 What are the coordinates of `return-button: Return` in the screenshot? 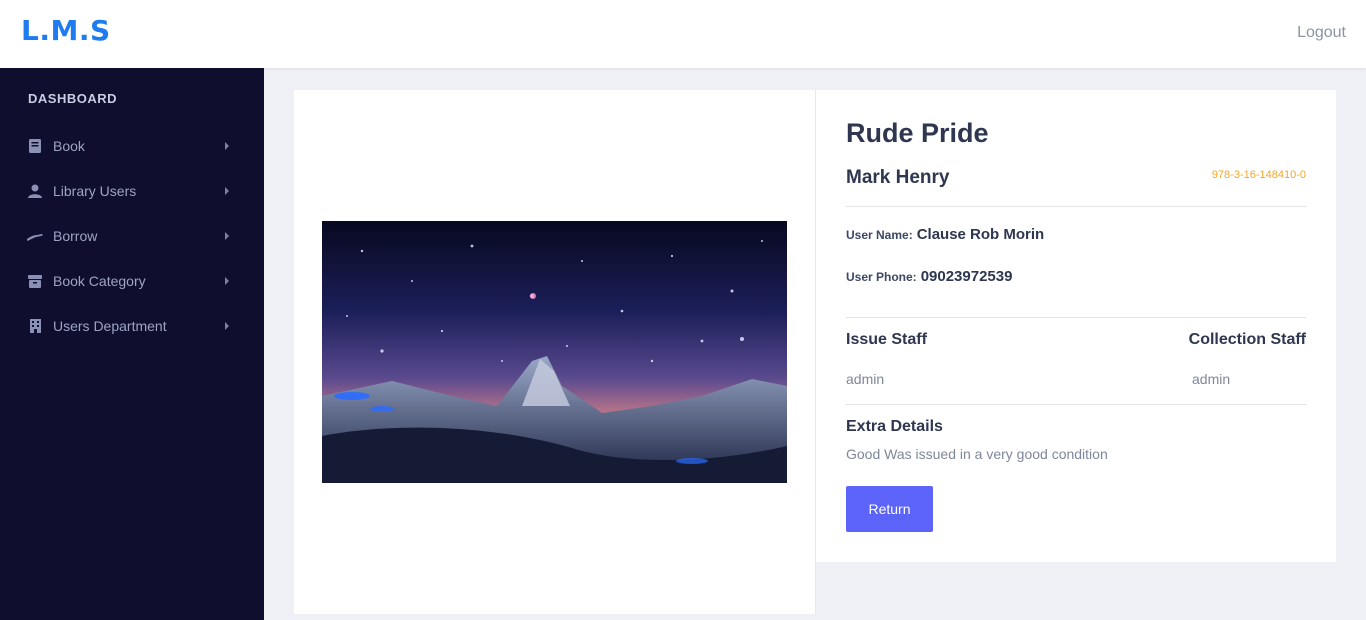 It's located at (889, 509).